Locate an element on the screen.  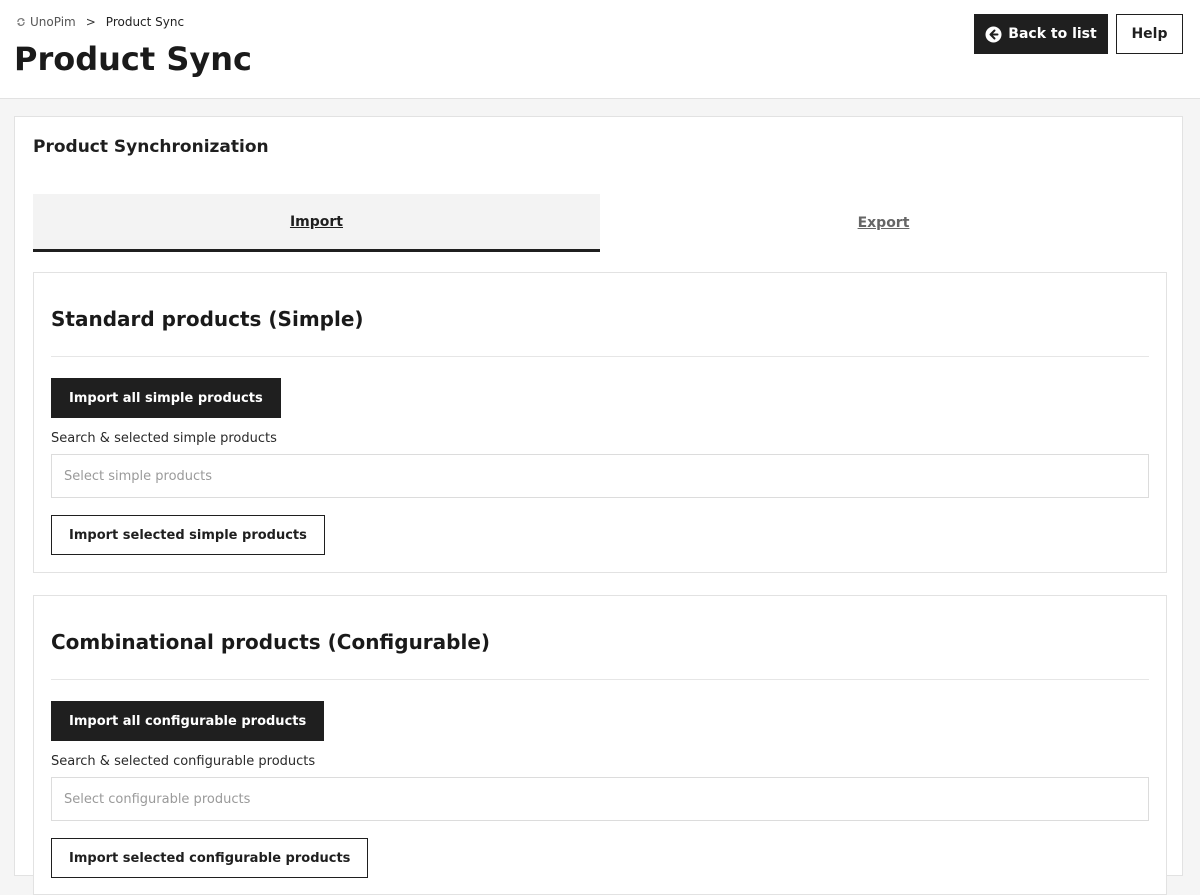
configurable-products-select is located at coordinates (600, 799).